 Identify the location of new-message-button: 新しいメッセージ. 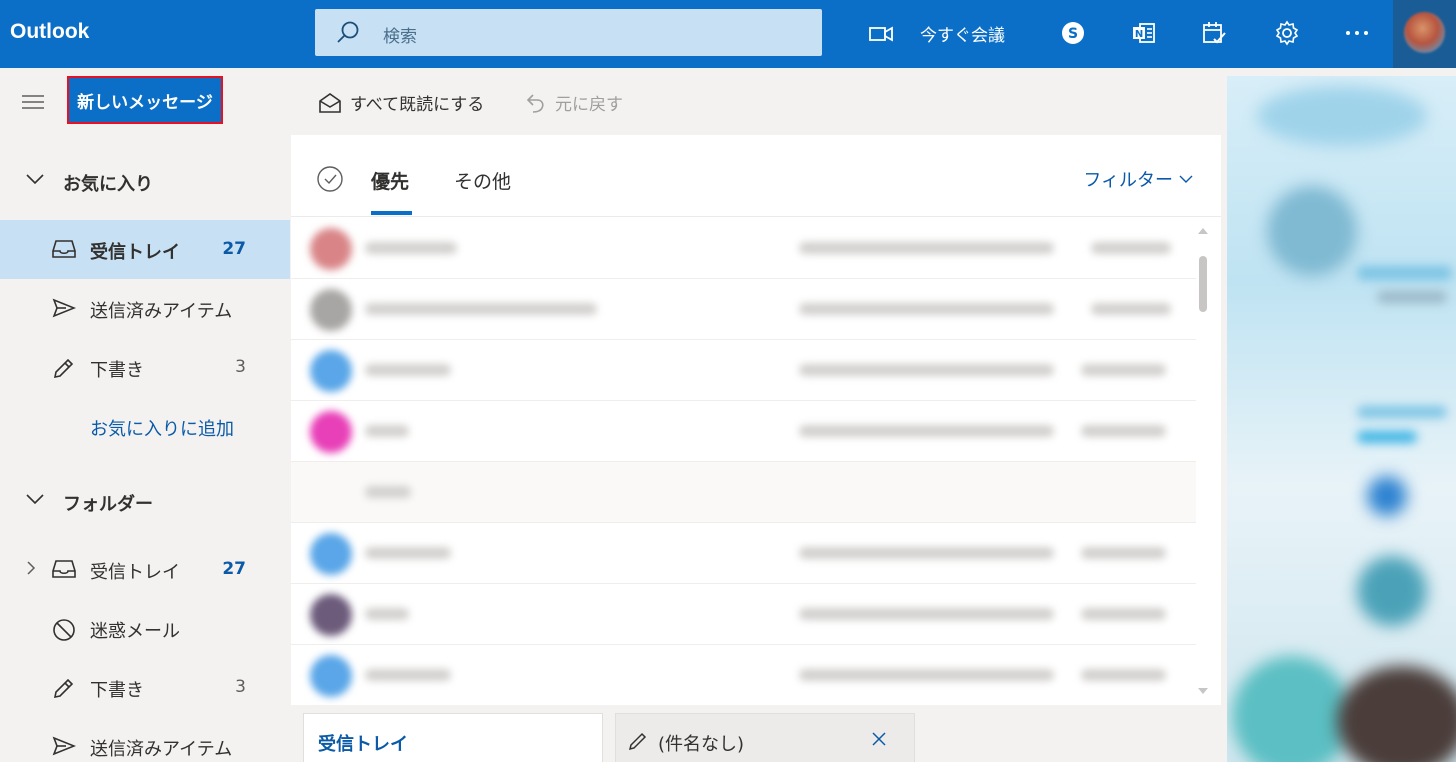
(145, 100).